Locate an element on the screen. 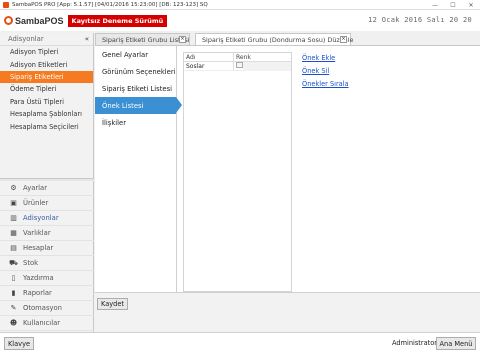 The image size is (480, 354). sidebar-item-adisyon-etiketleri: Adisyon Etiketleri is located at coordinates (46, 64).